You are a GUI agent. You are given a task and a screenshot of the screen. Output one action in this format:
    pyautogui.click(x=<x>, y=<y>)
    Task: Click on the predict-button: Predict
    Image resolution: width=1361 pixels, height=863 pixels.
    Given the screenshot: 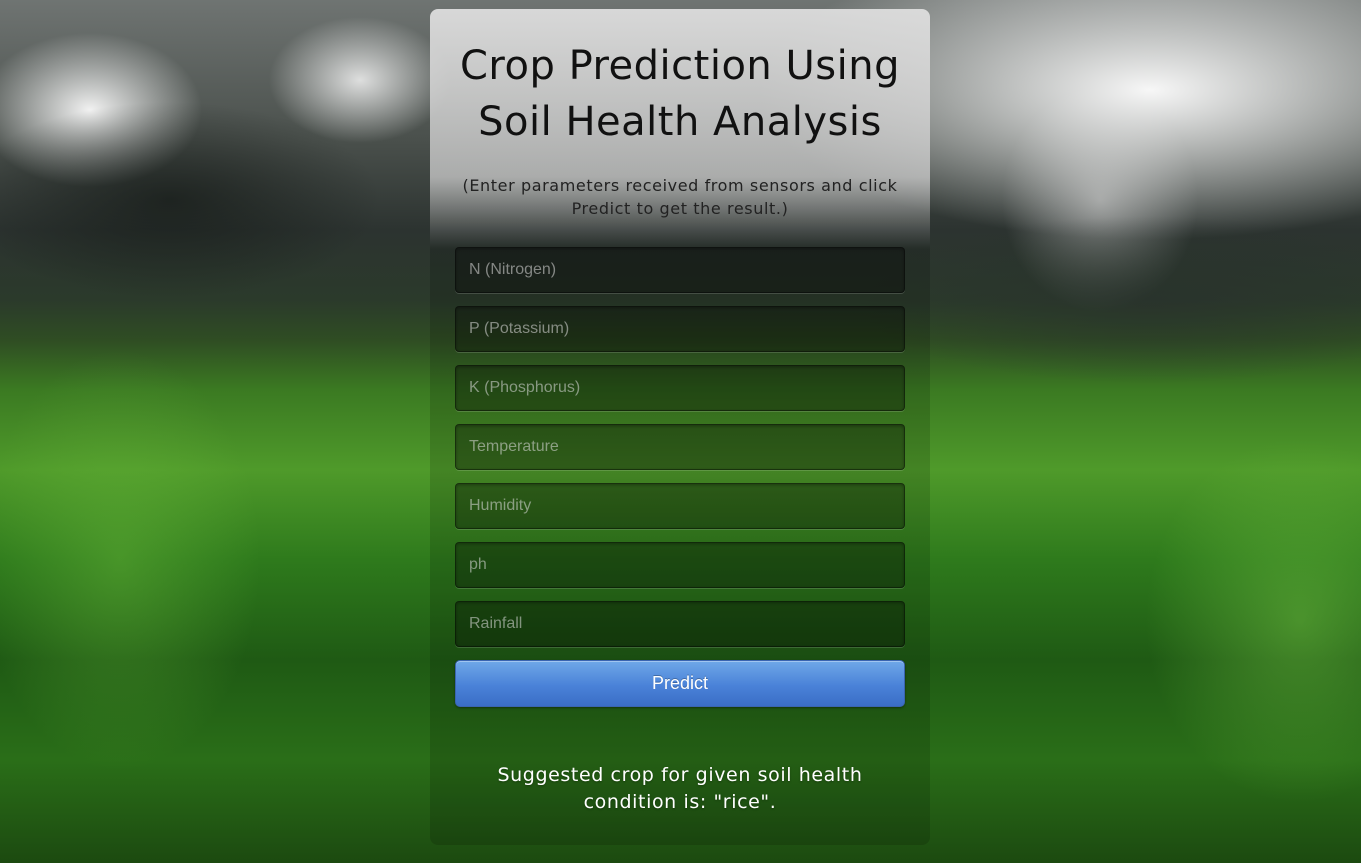 What is the action you would take?
    pyautogui.click(x=680, y=683)
    